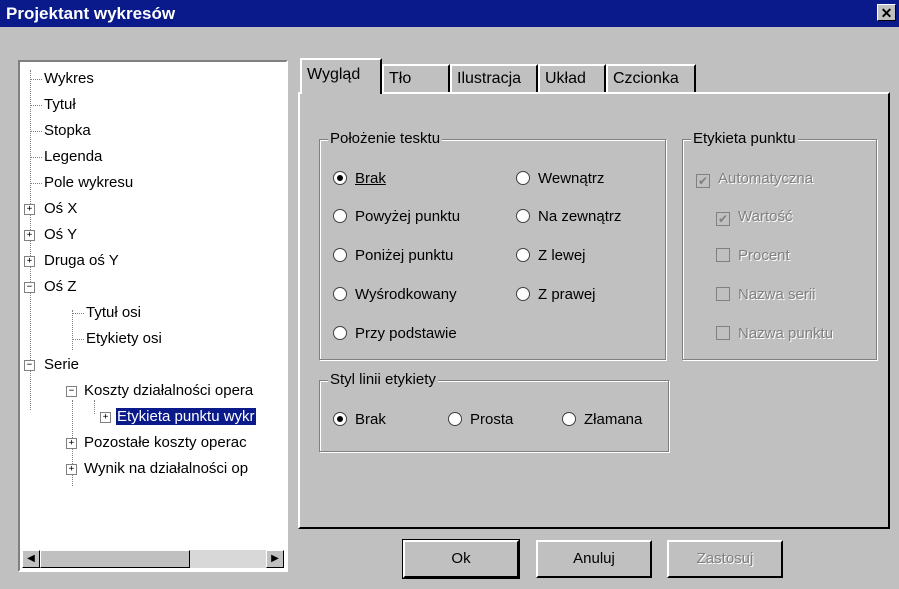  What do you see at coordinates (396, 217) in the screenshot?
I see `radio-powyzej-punktu: Powyżej punktu` at bounding box center [396, 217].